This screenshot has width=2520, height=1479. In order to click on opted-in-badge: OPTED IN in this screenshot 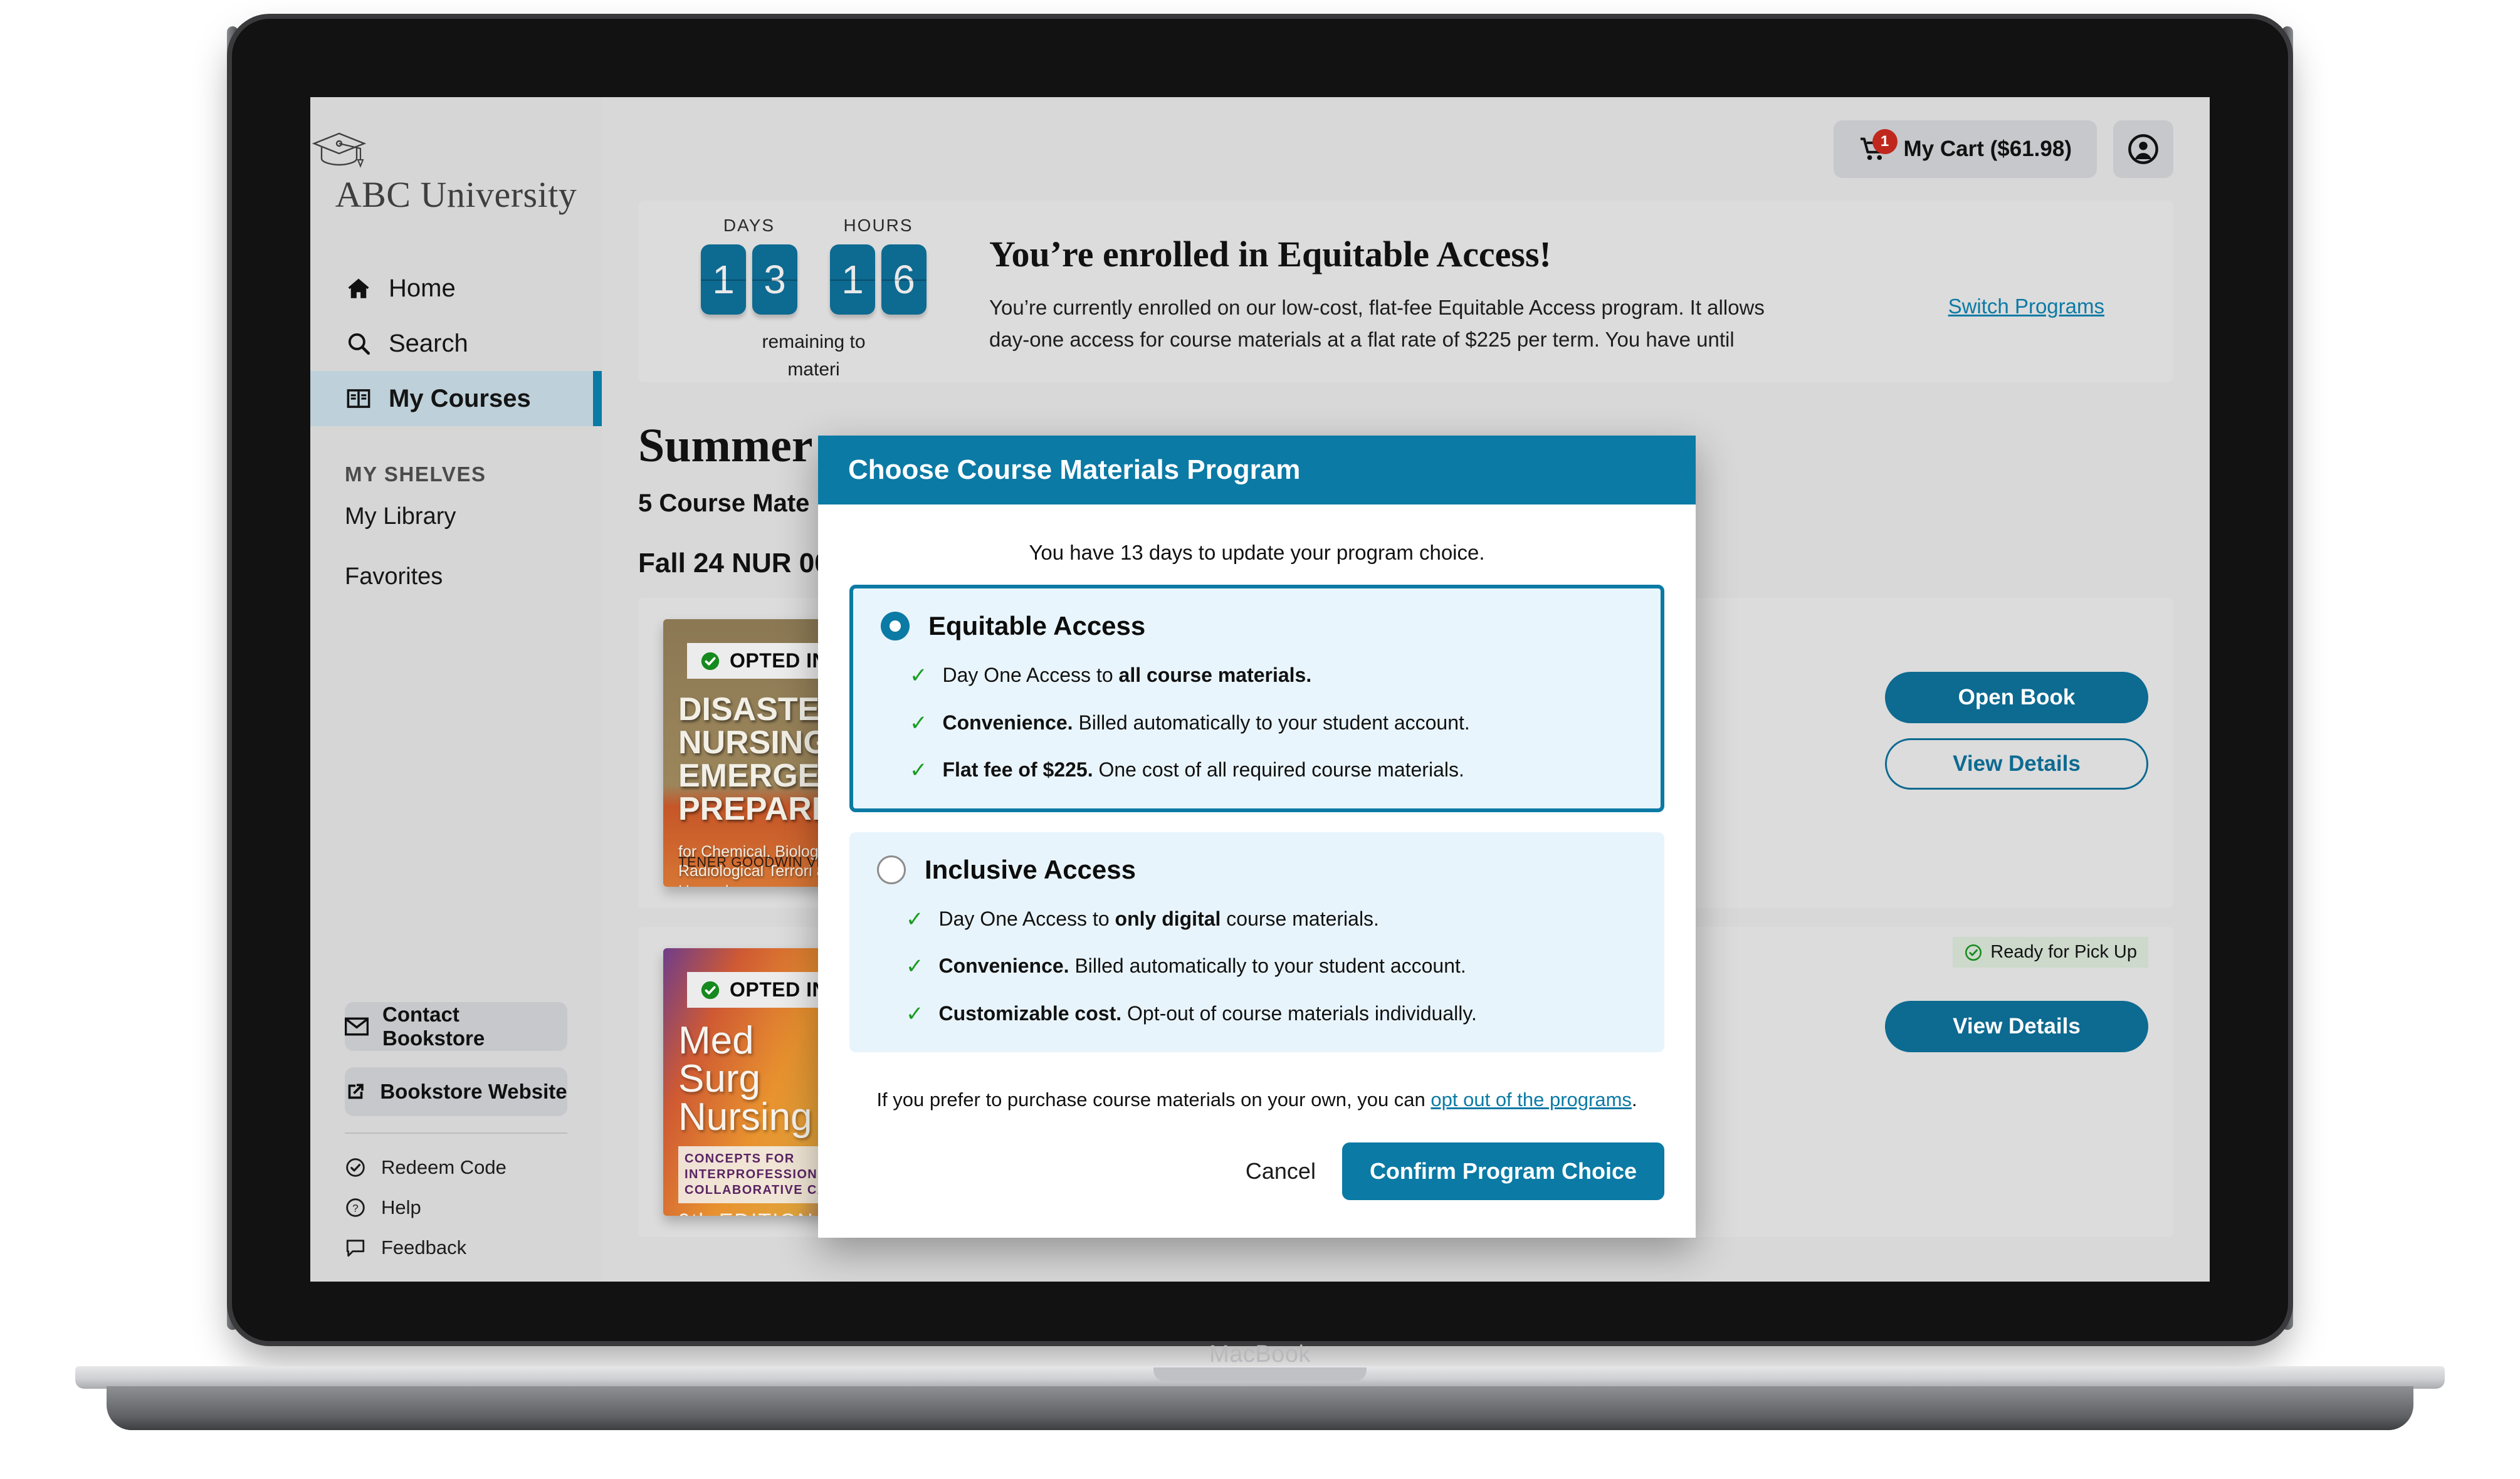, I will do `click(764, 990)`.